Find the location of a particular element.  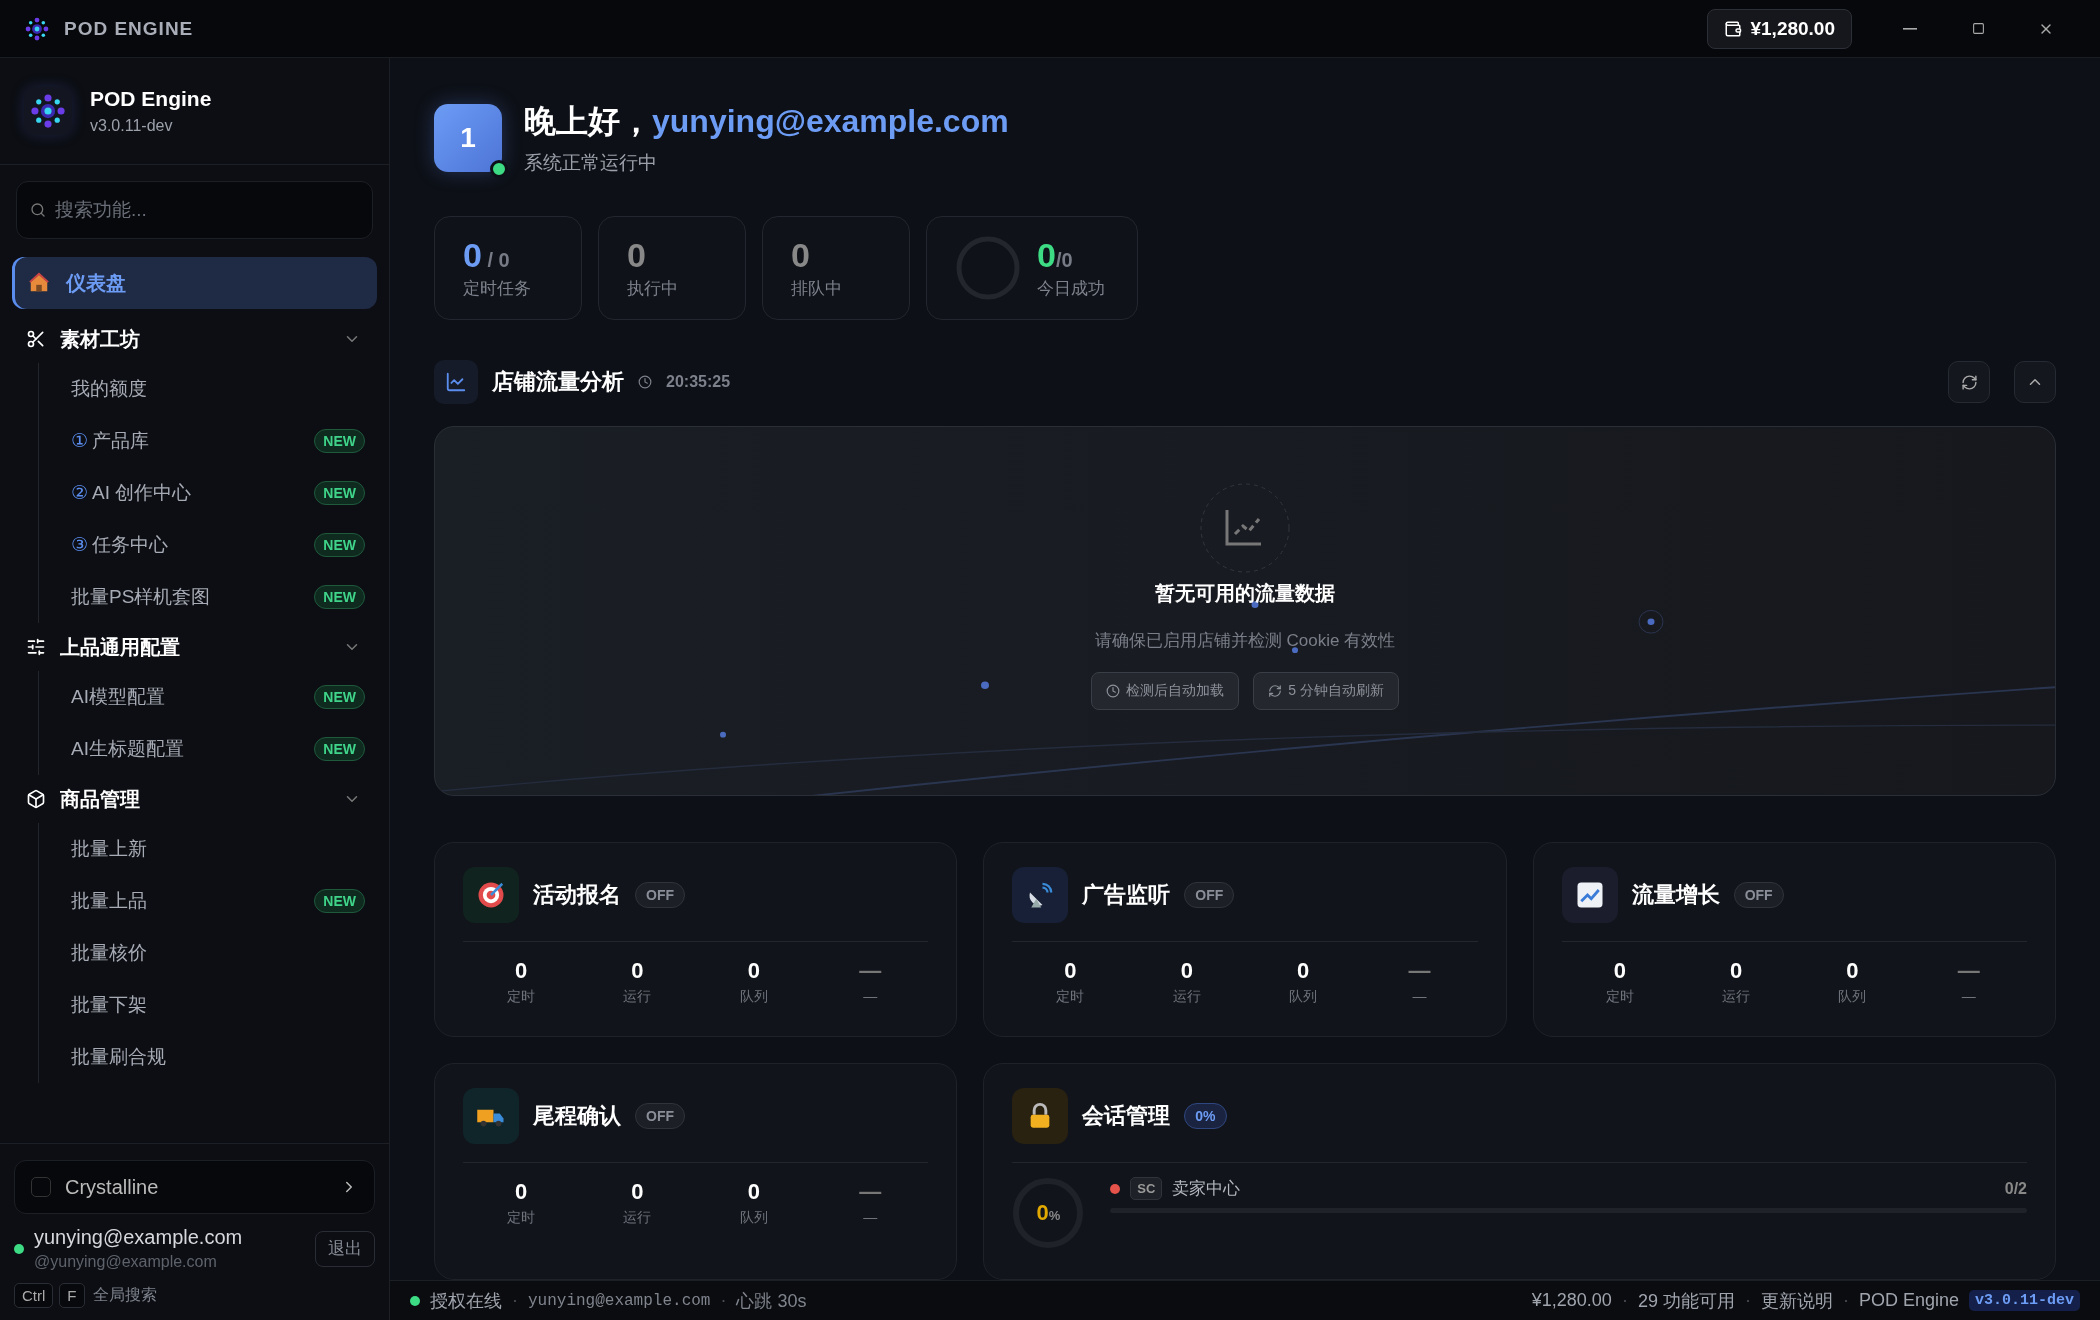

section-title: 店铺流量分析 is located at coordinates (558, 382).